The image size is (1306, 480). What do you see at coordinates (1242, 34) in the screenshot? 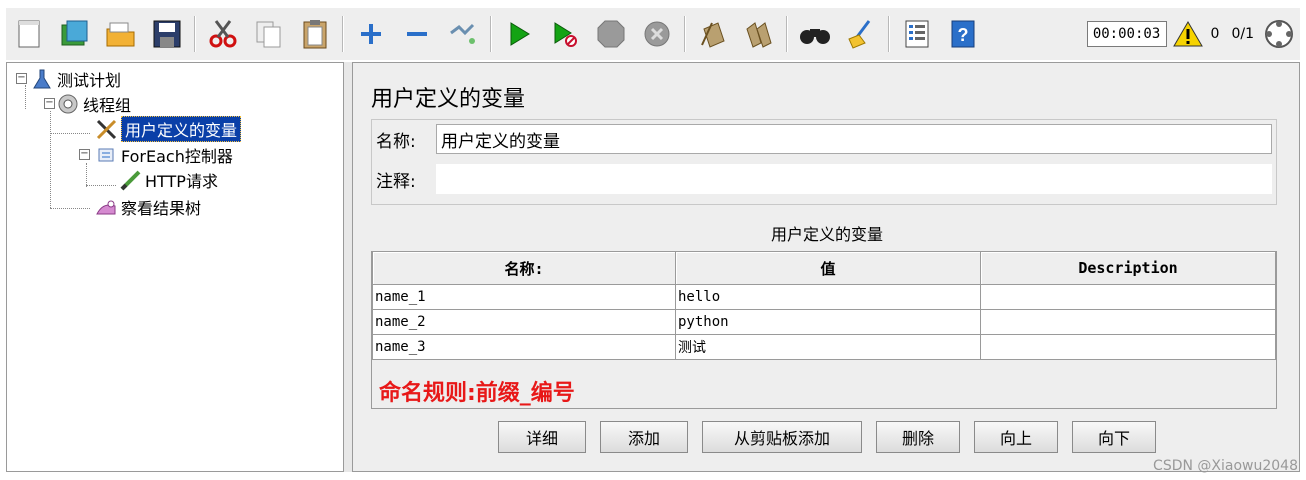
I see `active-threads: 0/1` at bounding box center [1242, 34].